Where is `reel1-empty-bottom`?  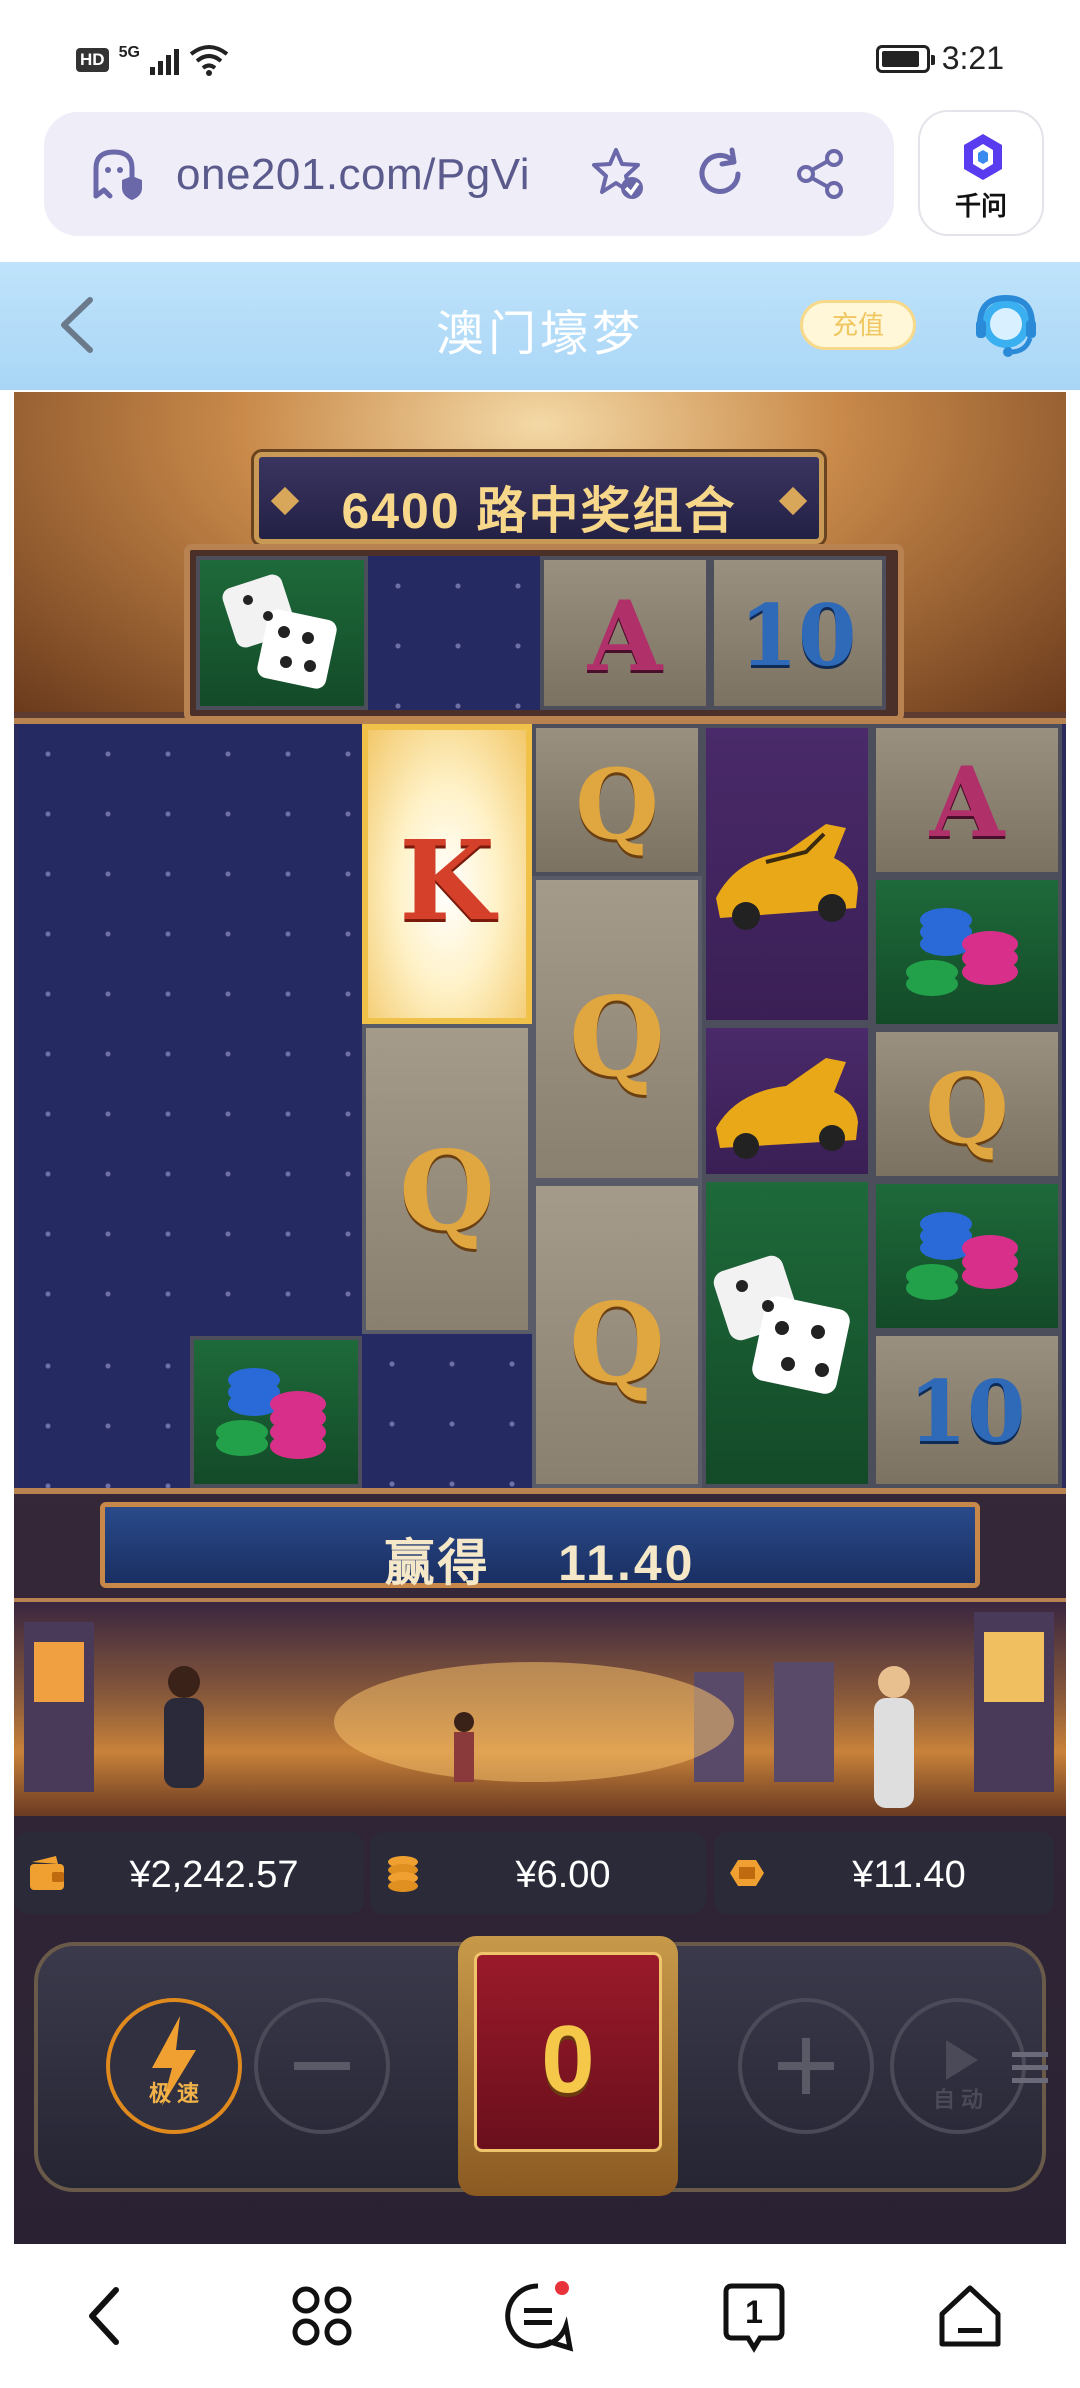 reel1-empty-bottom is located at coordinates (104, 1412).